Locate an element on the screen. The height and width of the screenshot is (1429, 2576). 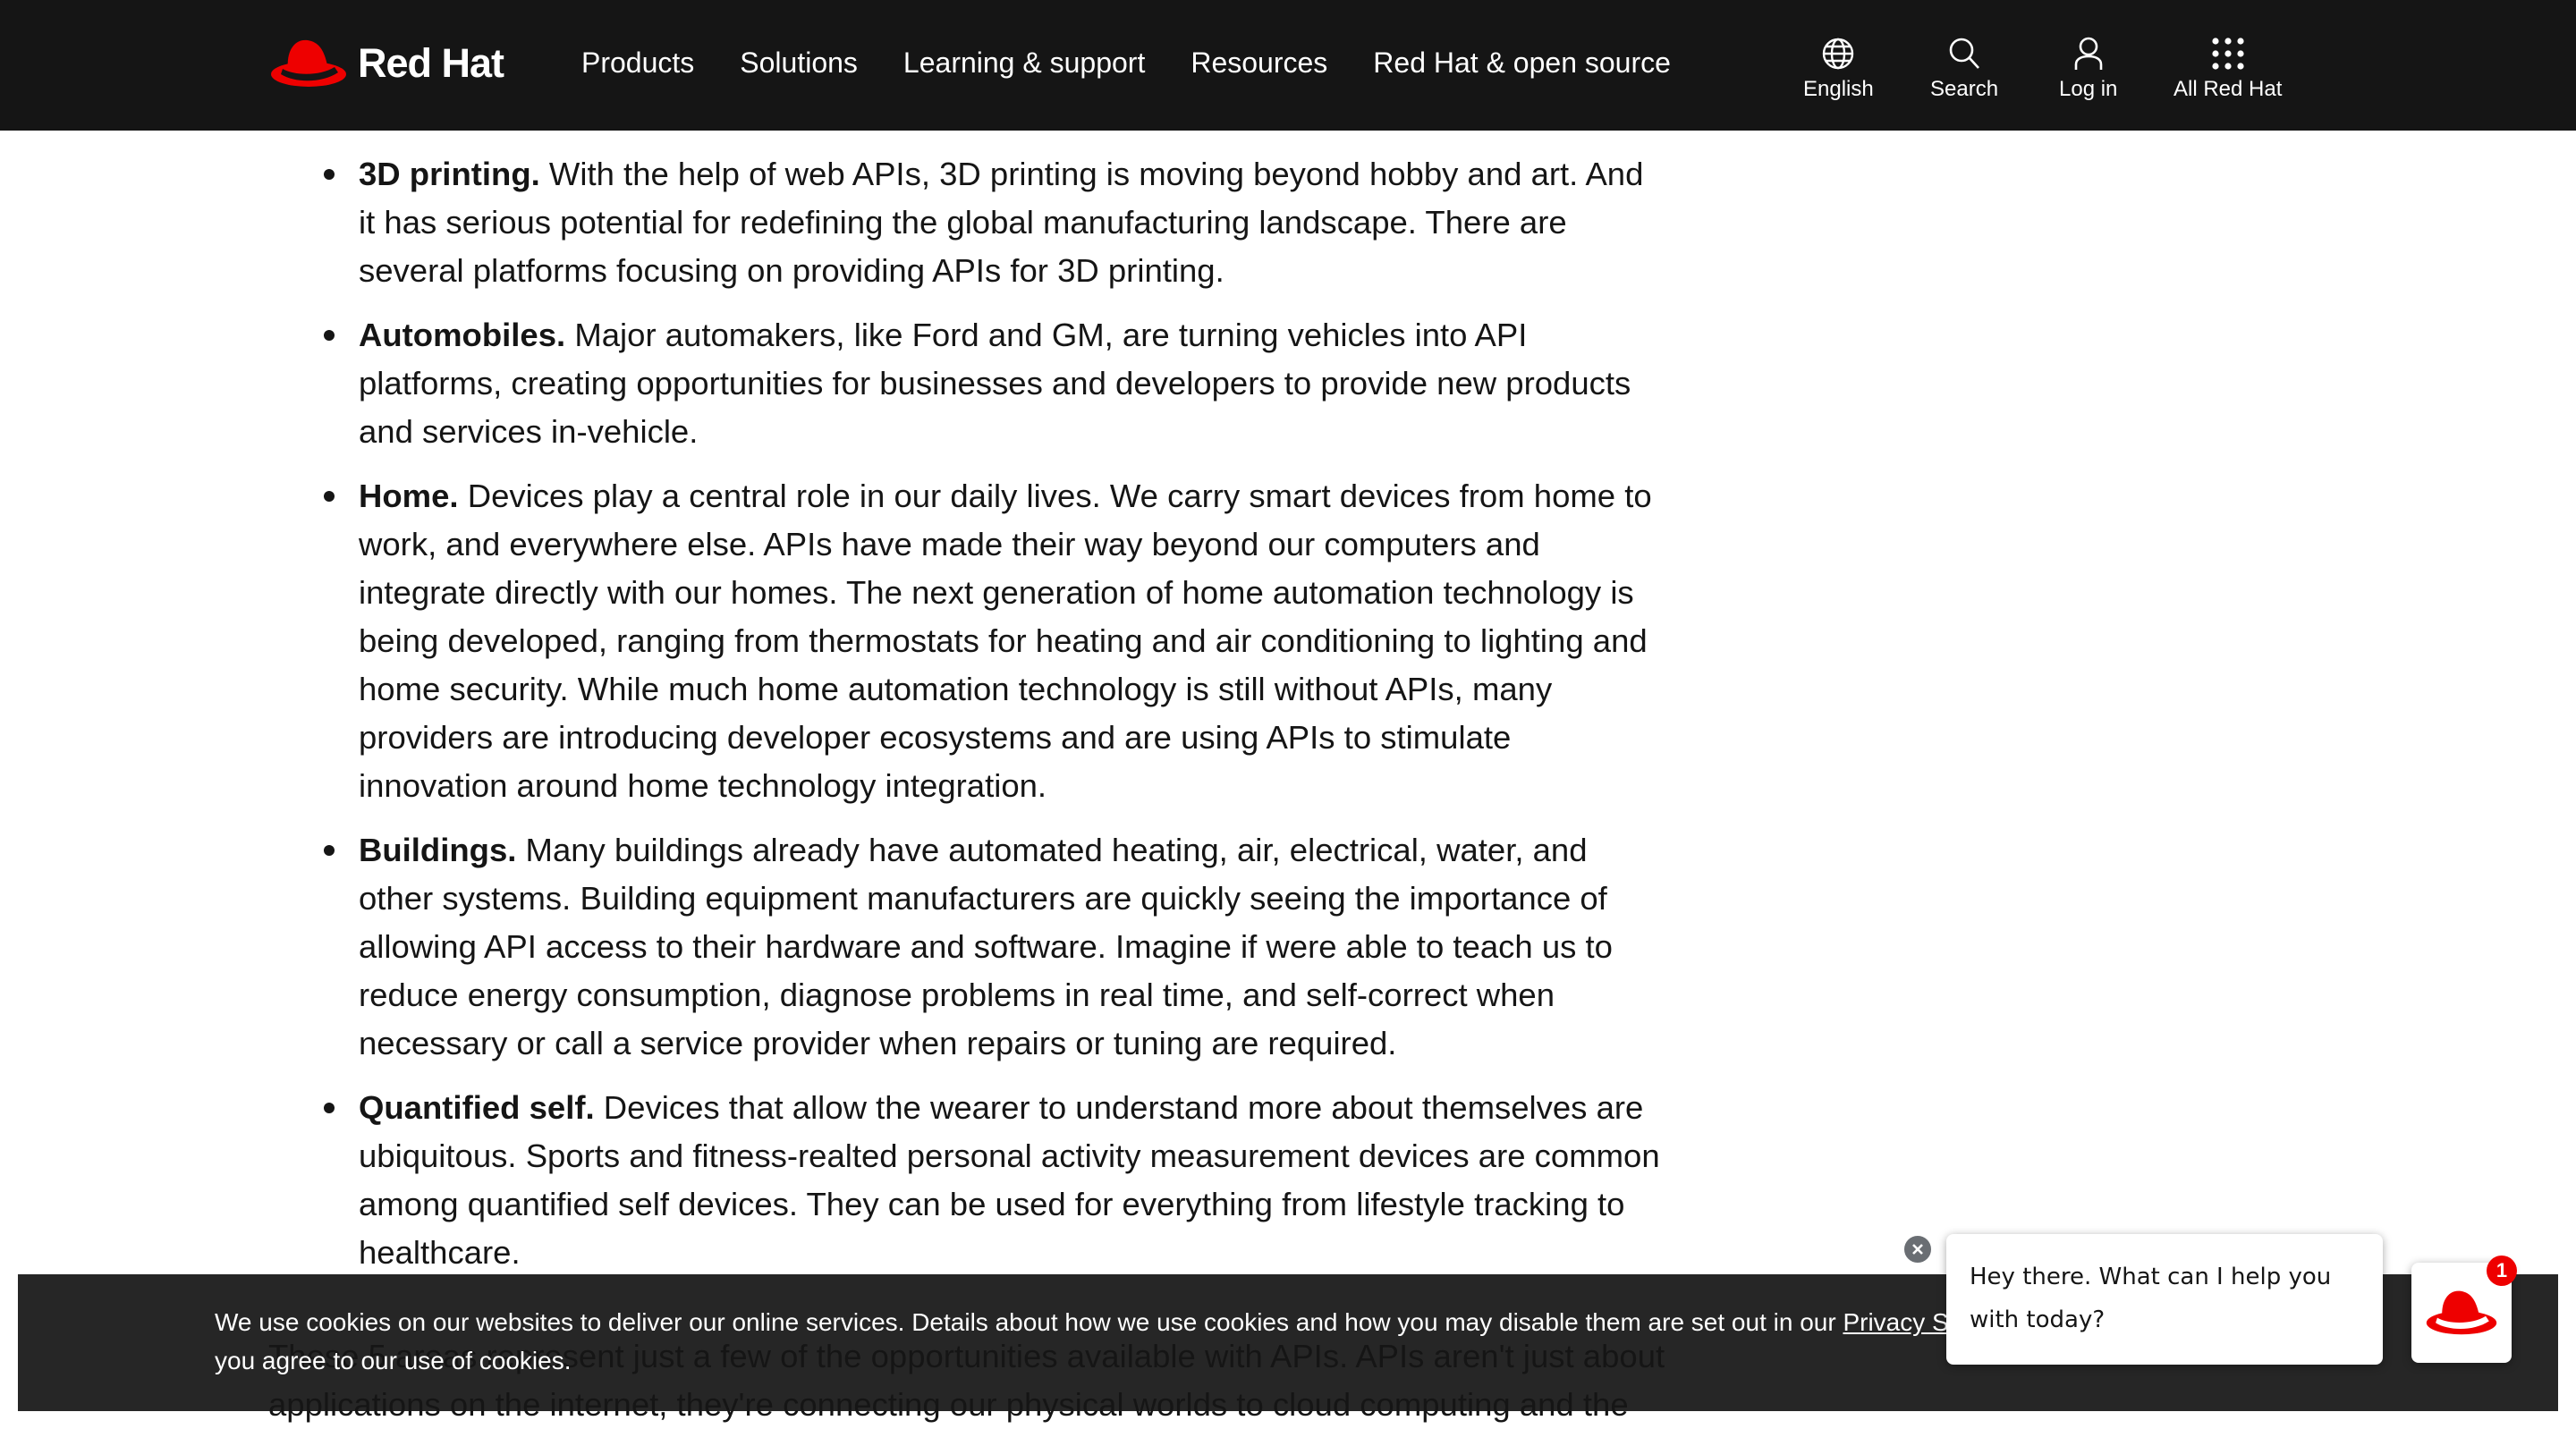
notification-badge: 1 is located at coordinates (2502, 1271).